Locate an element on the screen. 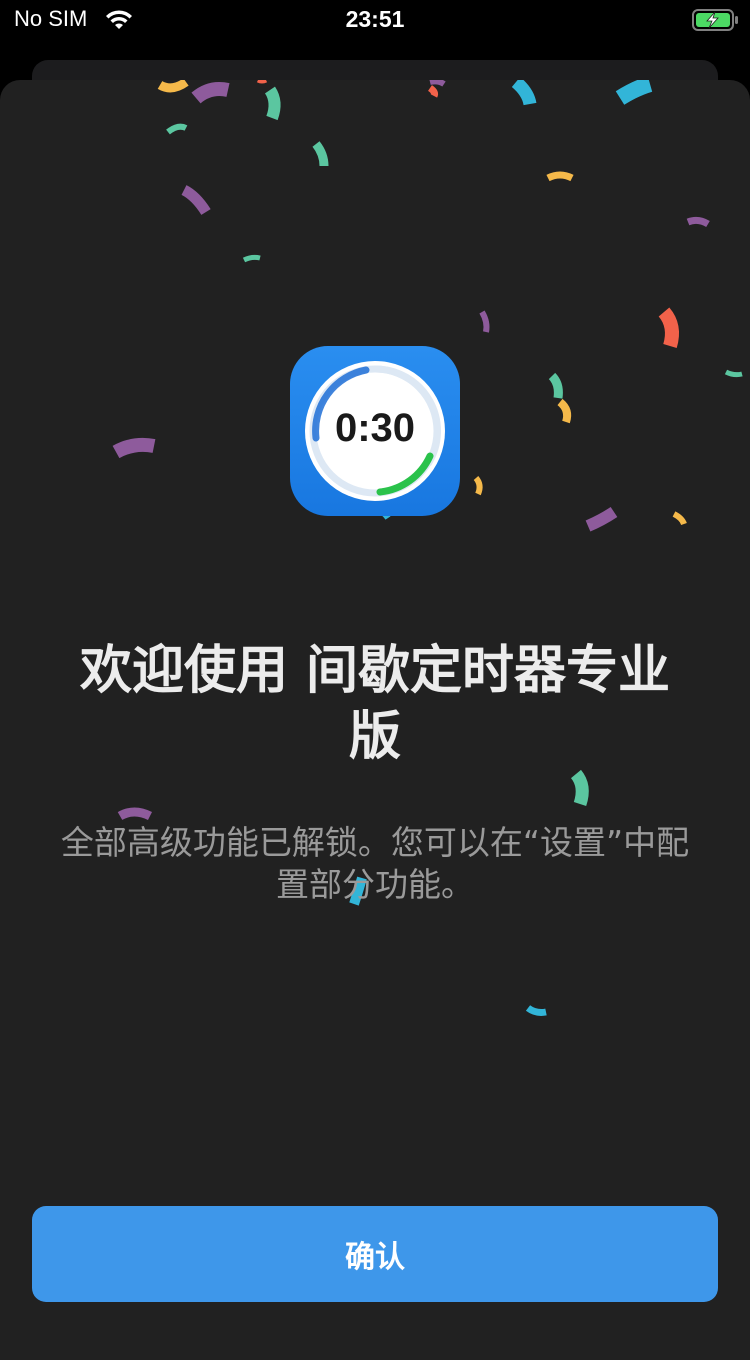 The width and height of the screenshot is (750, 1360). status-time: 23:51 is located at coordinates (375, 19).